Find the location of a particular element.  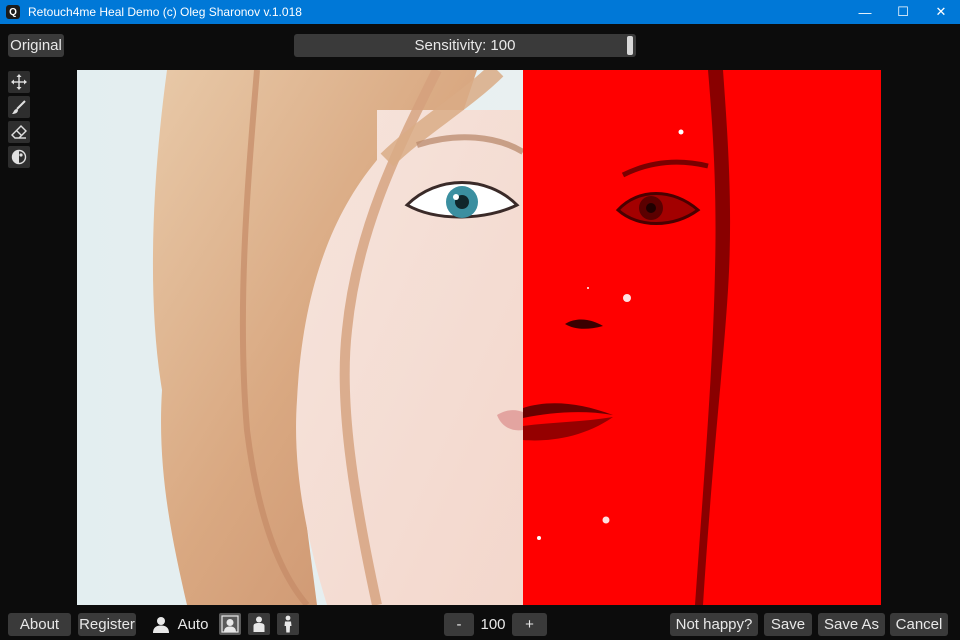

window-controls: — ☐ ✕ is located at coordinates (903, 12).